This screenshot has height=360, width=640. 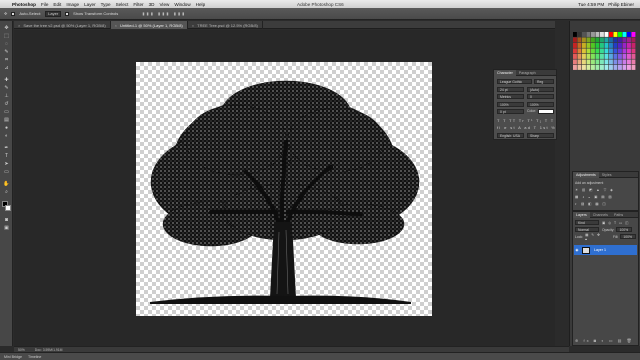 What do you see at coordinates (604, 340) in the screenshot?
I see `layer-panel-buttons: ⊕ fx ◙ ◐ ▭ ▤ 🗑︎` at bounding box center [604, 340].